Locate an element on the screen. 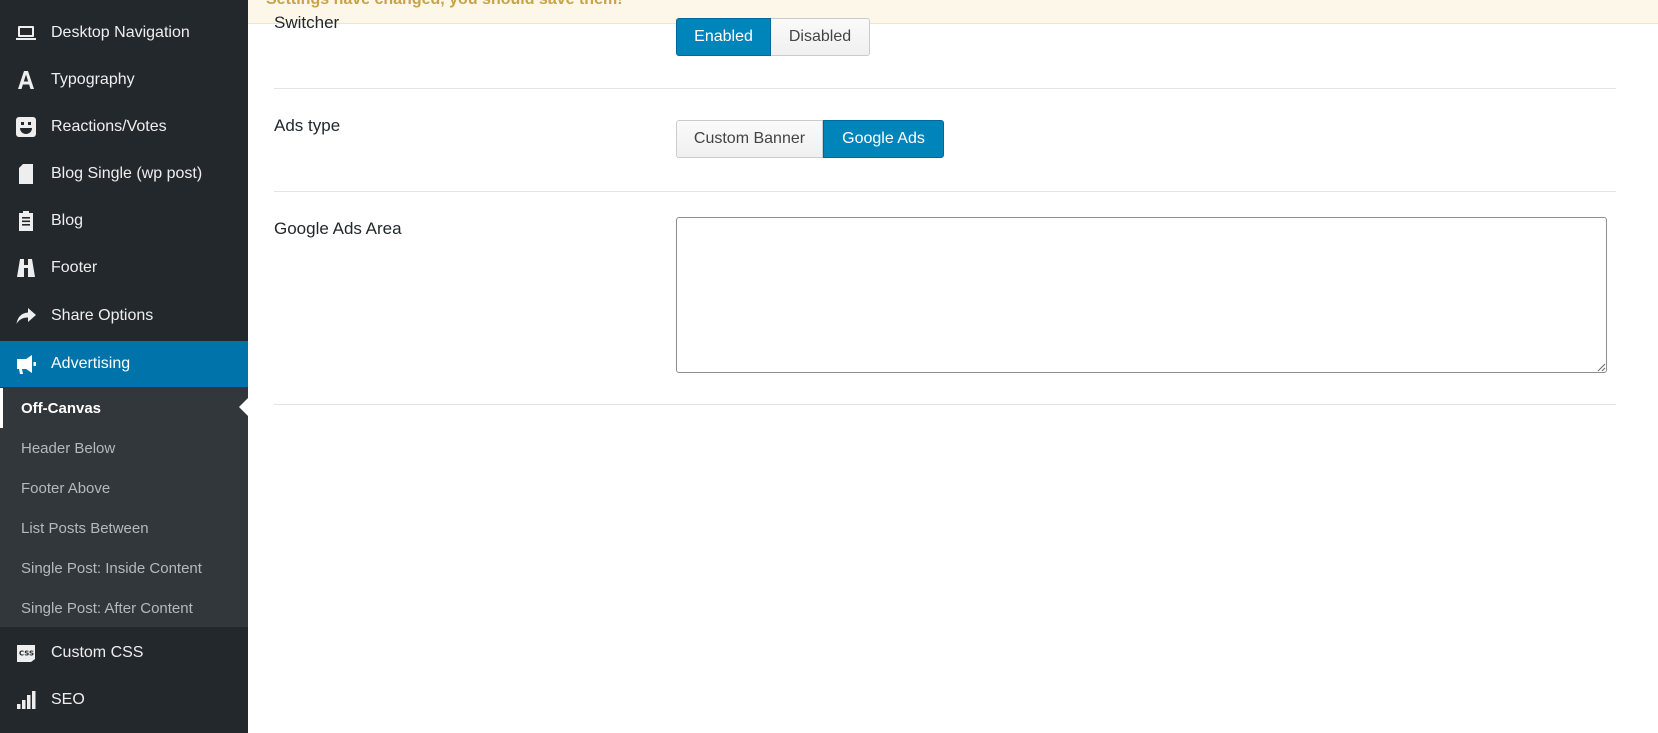 The width and height of the screenshot is (1658, 733). typography-icon is located at coordinates (25, 80).